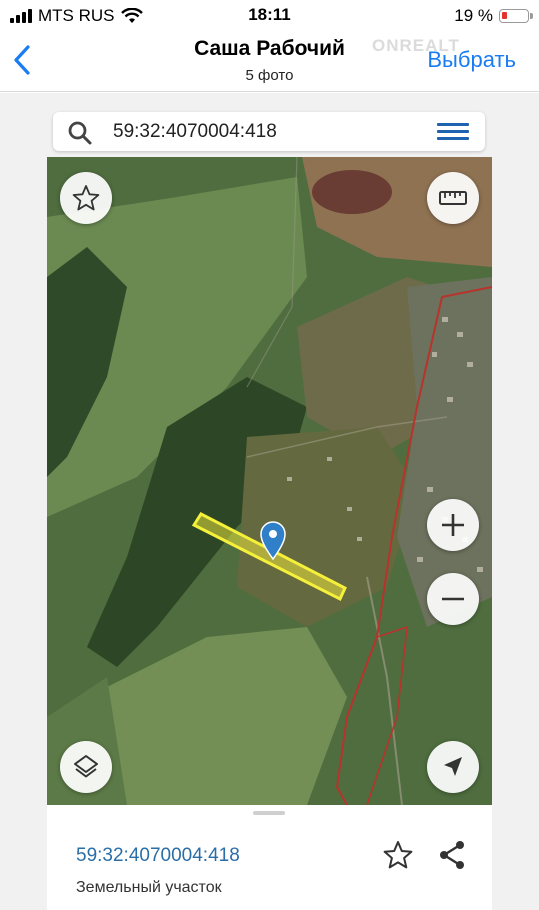  What do you see at coordinates (493, 16) in the screenshot?
I see `status-right: 19 %` at bounding box center [493, 16].